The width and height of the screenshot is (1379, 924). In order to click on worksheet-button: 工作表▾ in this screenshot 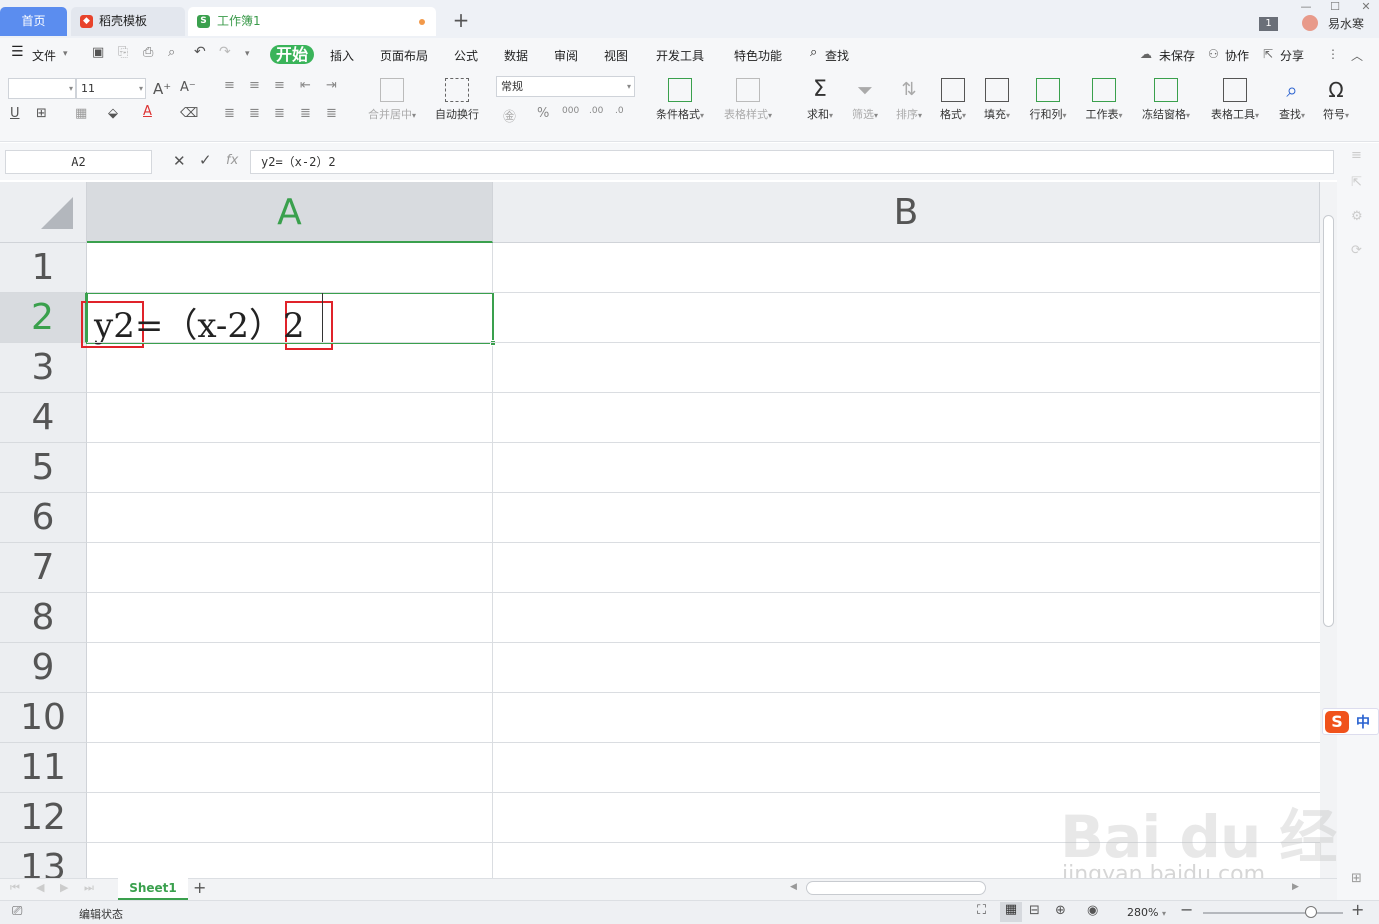, I will do `click(1104, 100)`.